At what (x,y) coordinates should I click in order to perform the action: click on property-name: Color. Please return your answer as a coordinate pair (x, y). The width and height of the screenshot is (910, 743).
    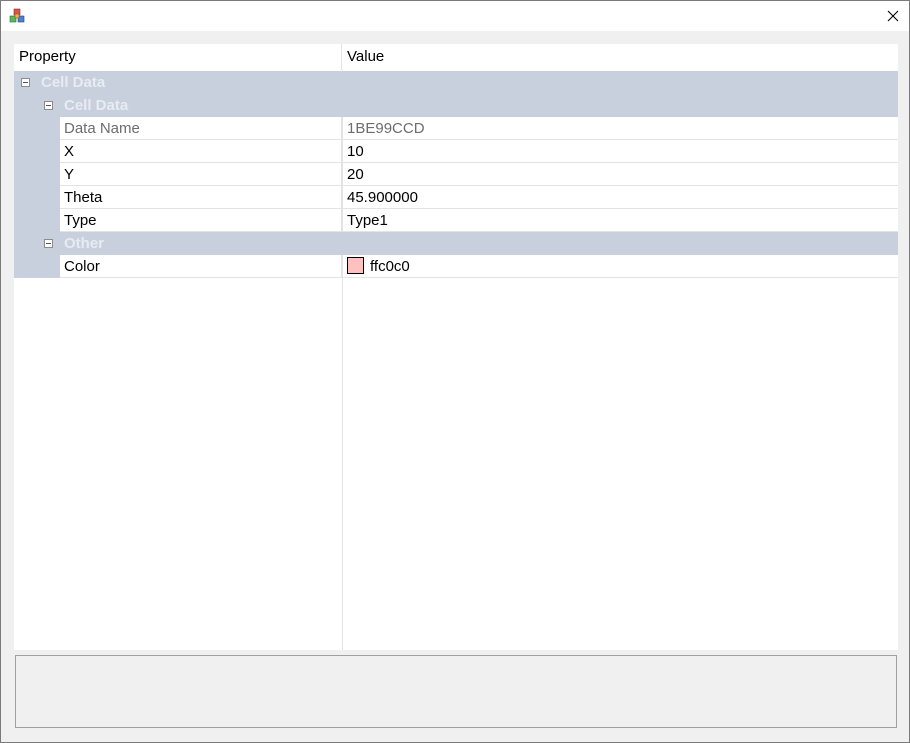
    Looking at the image, I should click on (201, 266).